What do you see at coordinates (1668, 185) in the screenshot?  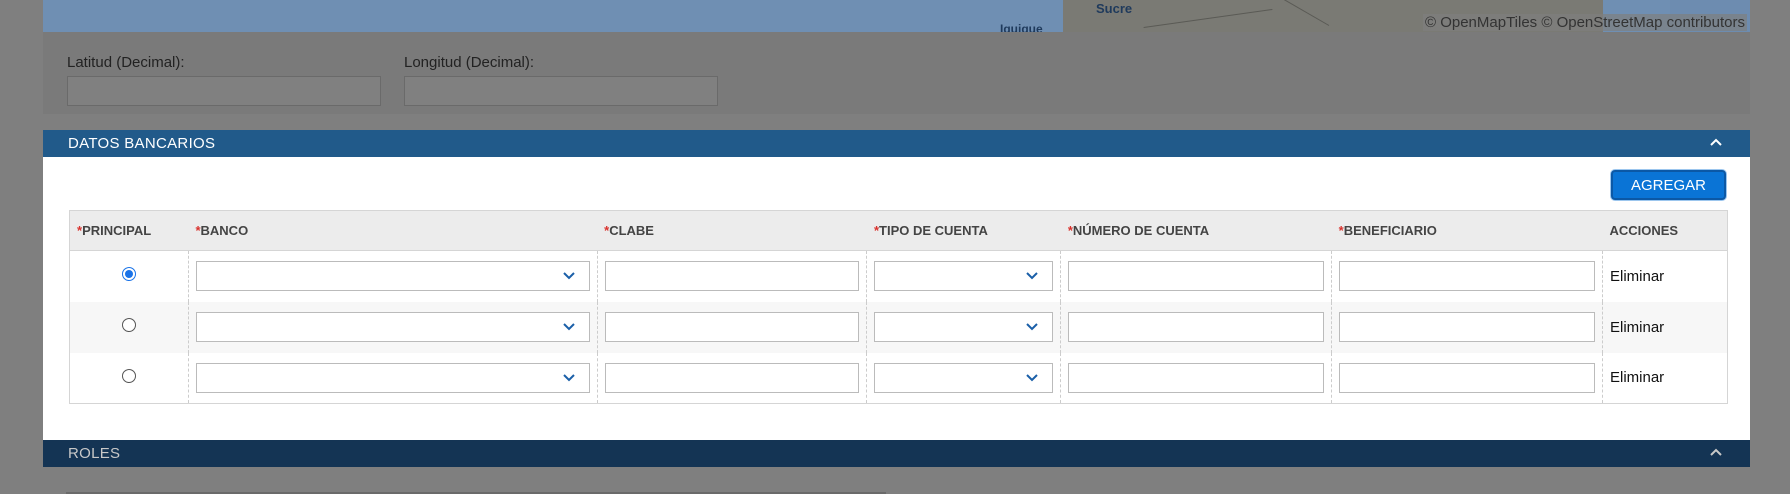 I see `add-bank-button: AGREGAR` at bounding box center [1668, 185].